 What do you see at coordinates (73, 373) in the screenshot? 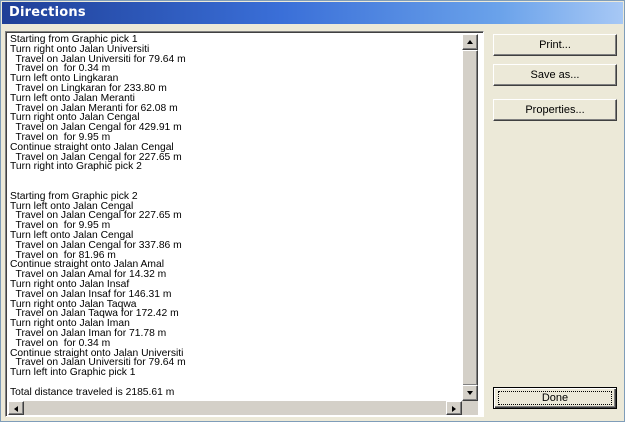
I see `direction-line: Turn left into Graphic pick 1` at bounding box center [73, 373].